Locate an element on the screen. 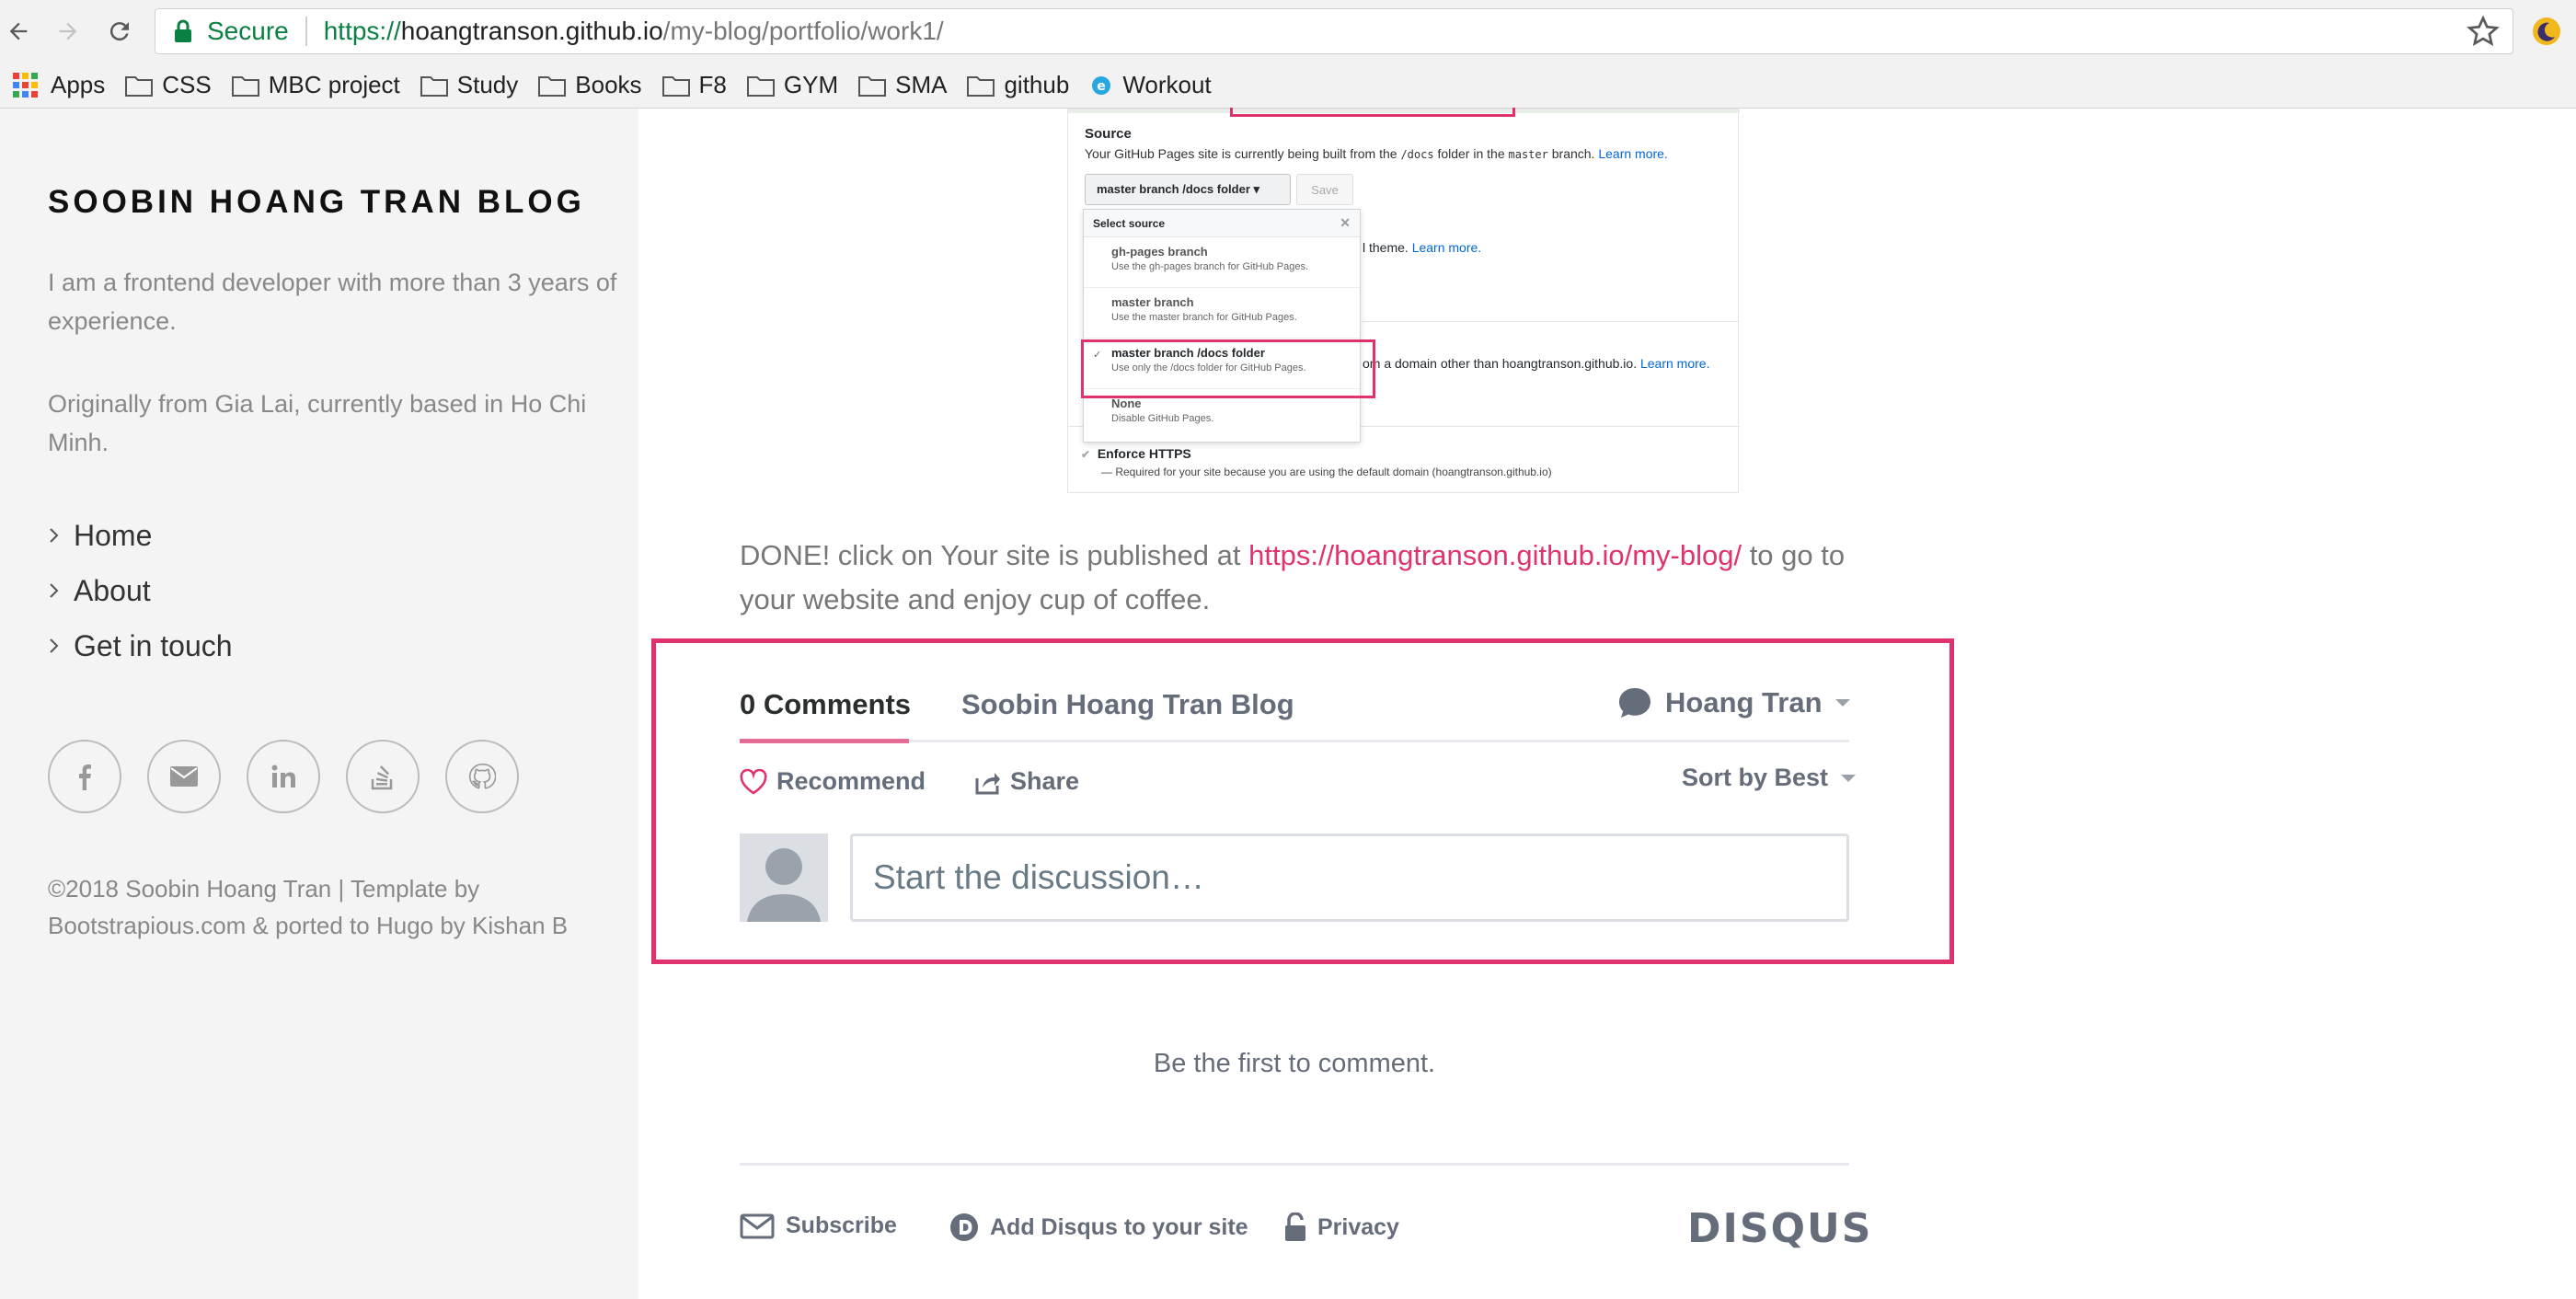  social-links is located at coordinates (296, 776).